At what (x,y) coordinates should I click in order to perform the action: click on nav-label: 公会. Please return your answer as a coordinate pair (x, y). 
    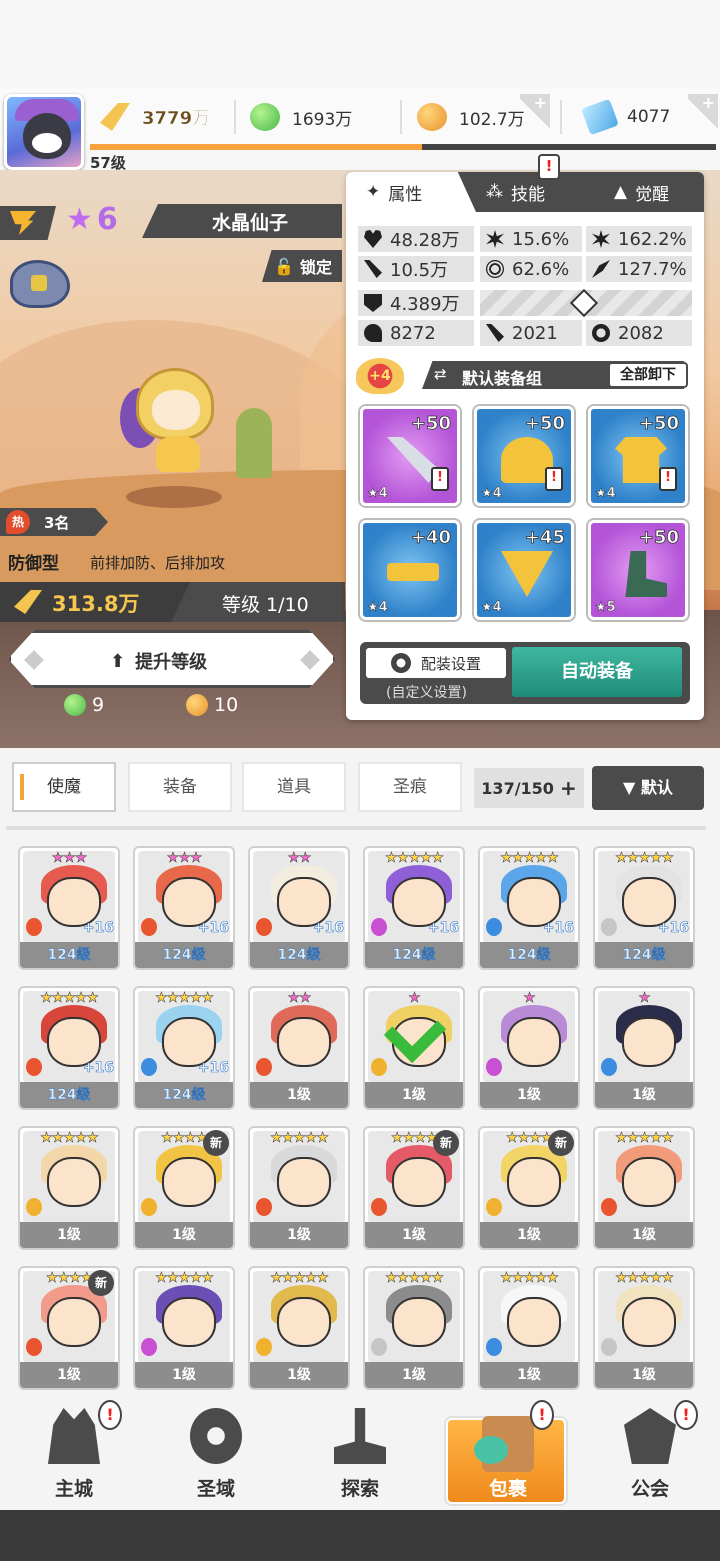
    Looking at the image, I should click on (649, 1489).